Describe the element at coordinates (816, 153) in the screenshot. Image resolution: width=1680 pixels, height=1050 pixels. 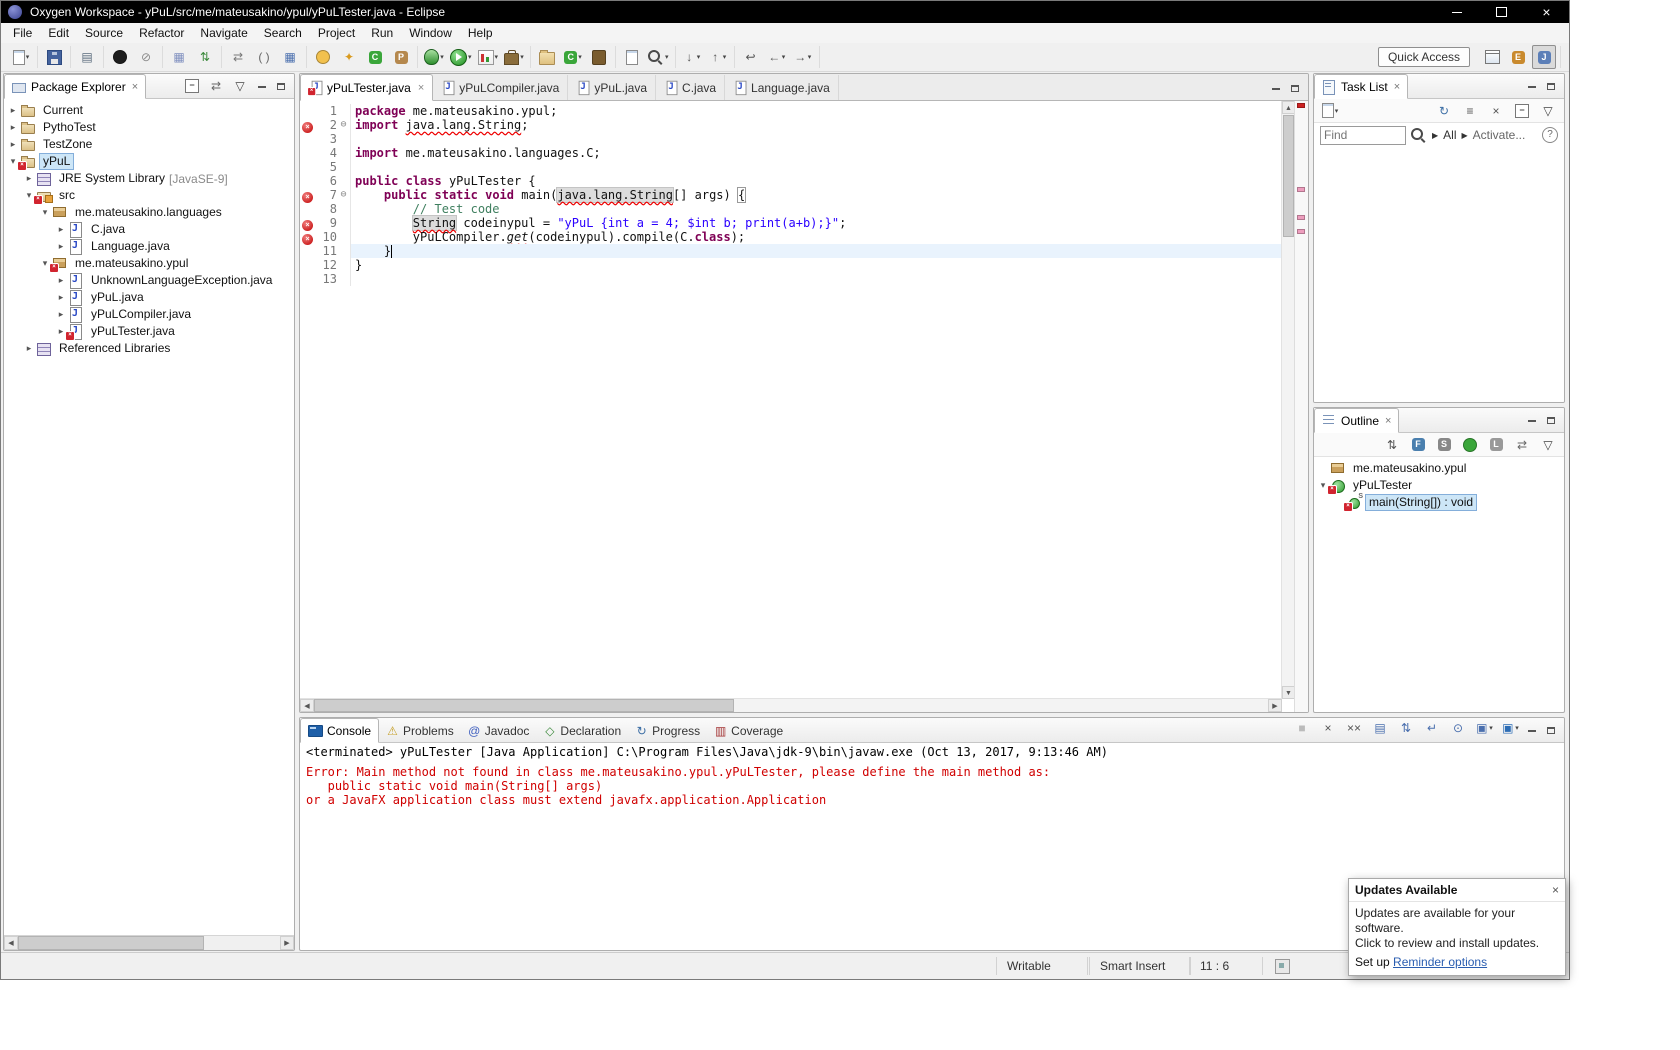
I see `code-text: import me.mateusakino.languages.C;` at that location.